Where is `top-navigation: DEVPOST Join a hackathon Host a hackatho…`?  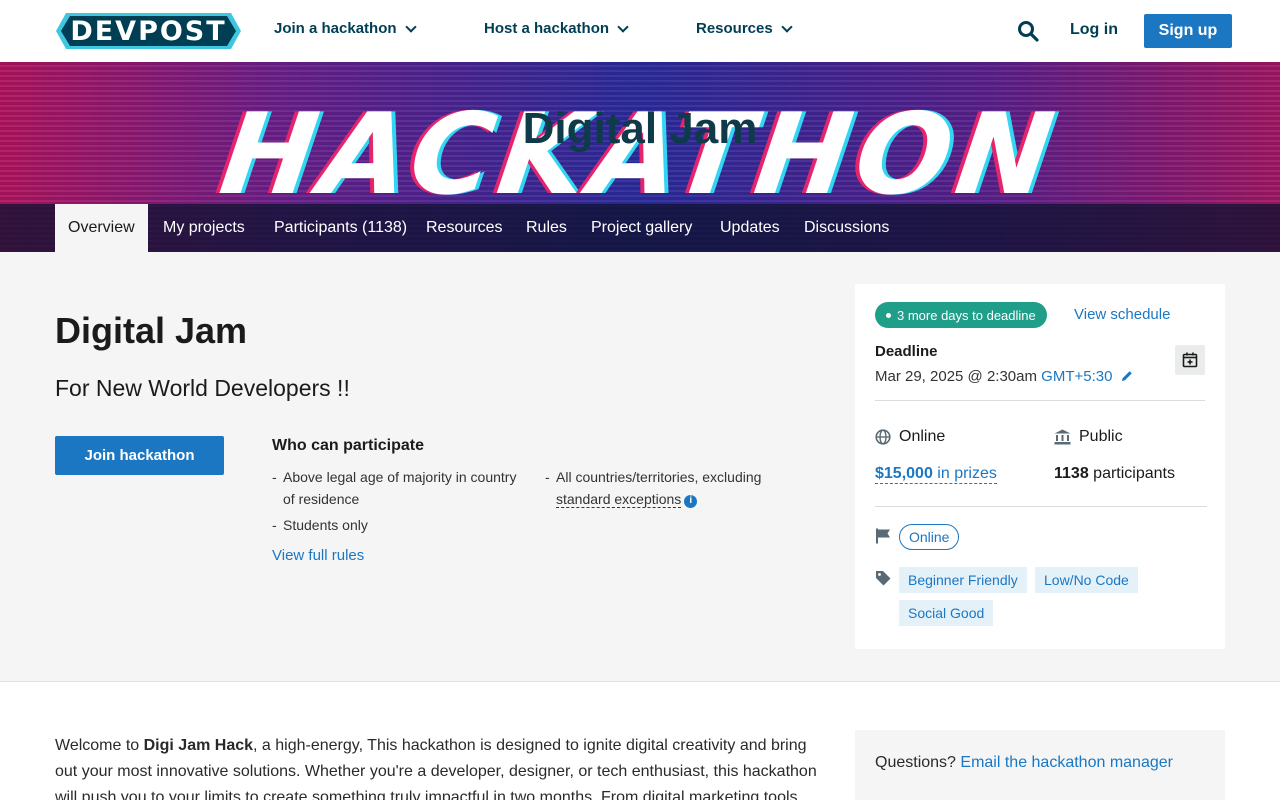
top-navigation: DEVPOST Join a hackathon Host a hackatho… is located at coordinates (640, 31).